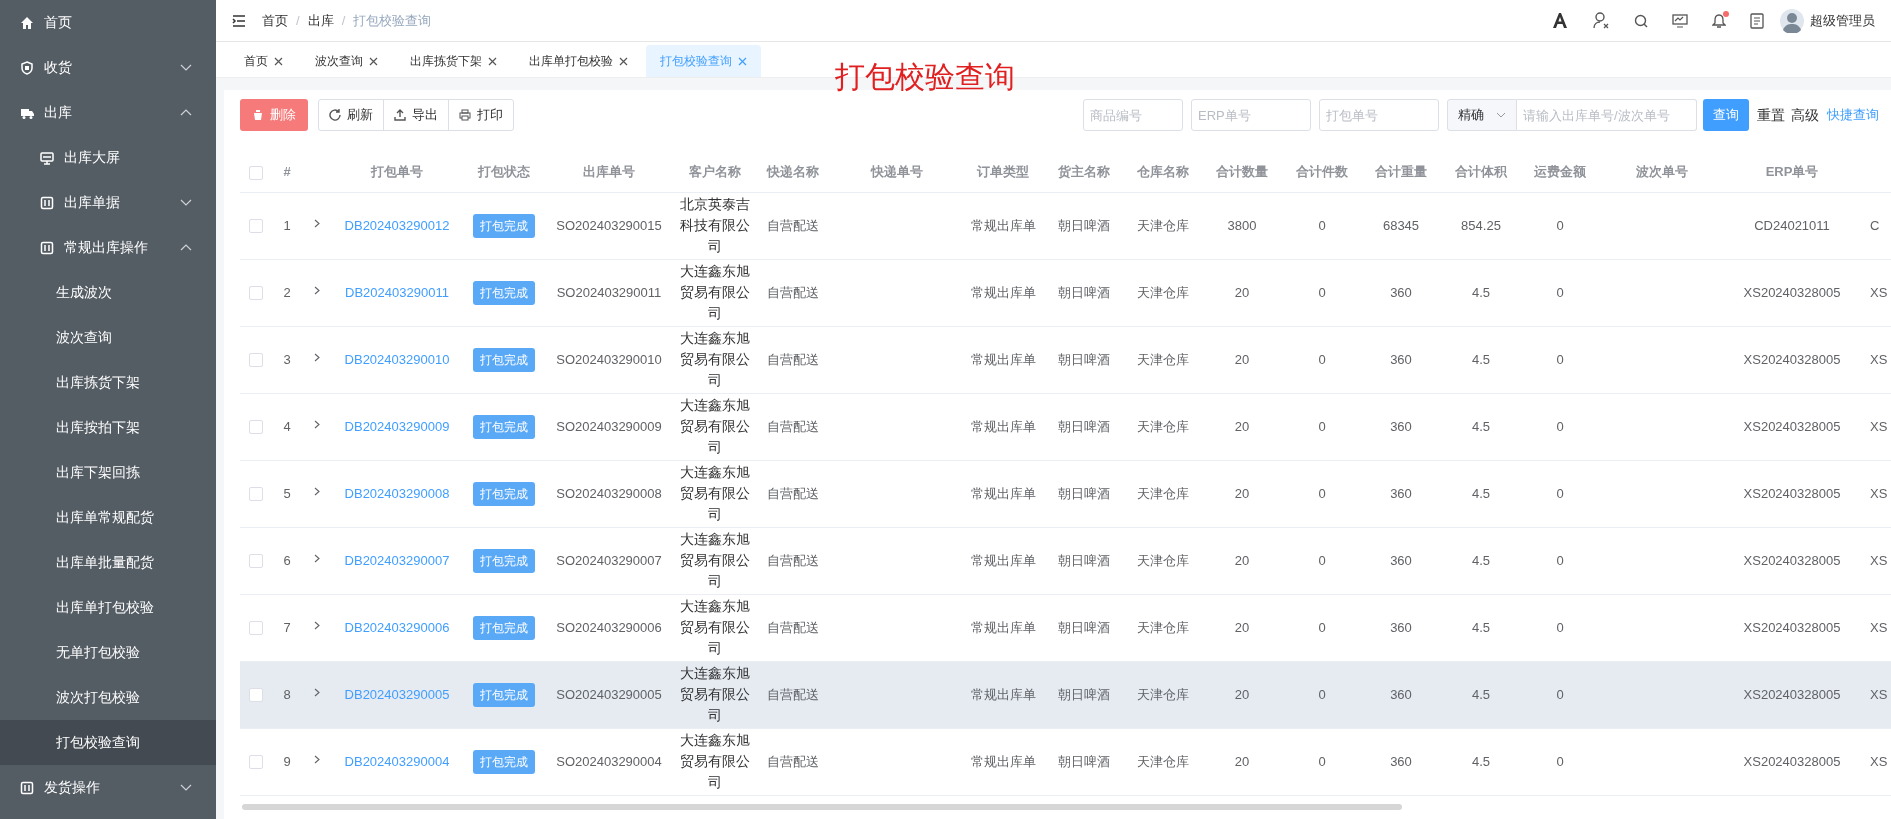  I want to click on sidebar-item: 常规出库操作, so click(108, 247).